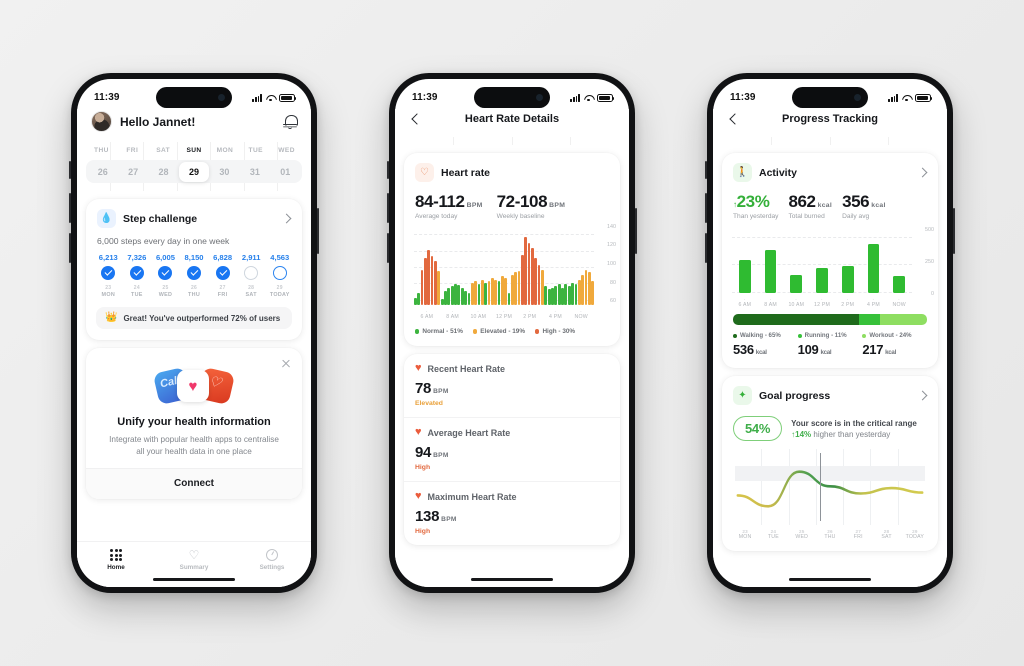 The image size is (1024, 666). I want to click on goal-score-delta: 14%, so click(803, 434).